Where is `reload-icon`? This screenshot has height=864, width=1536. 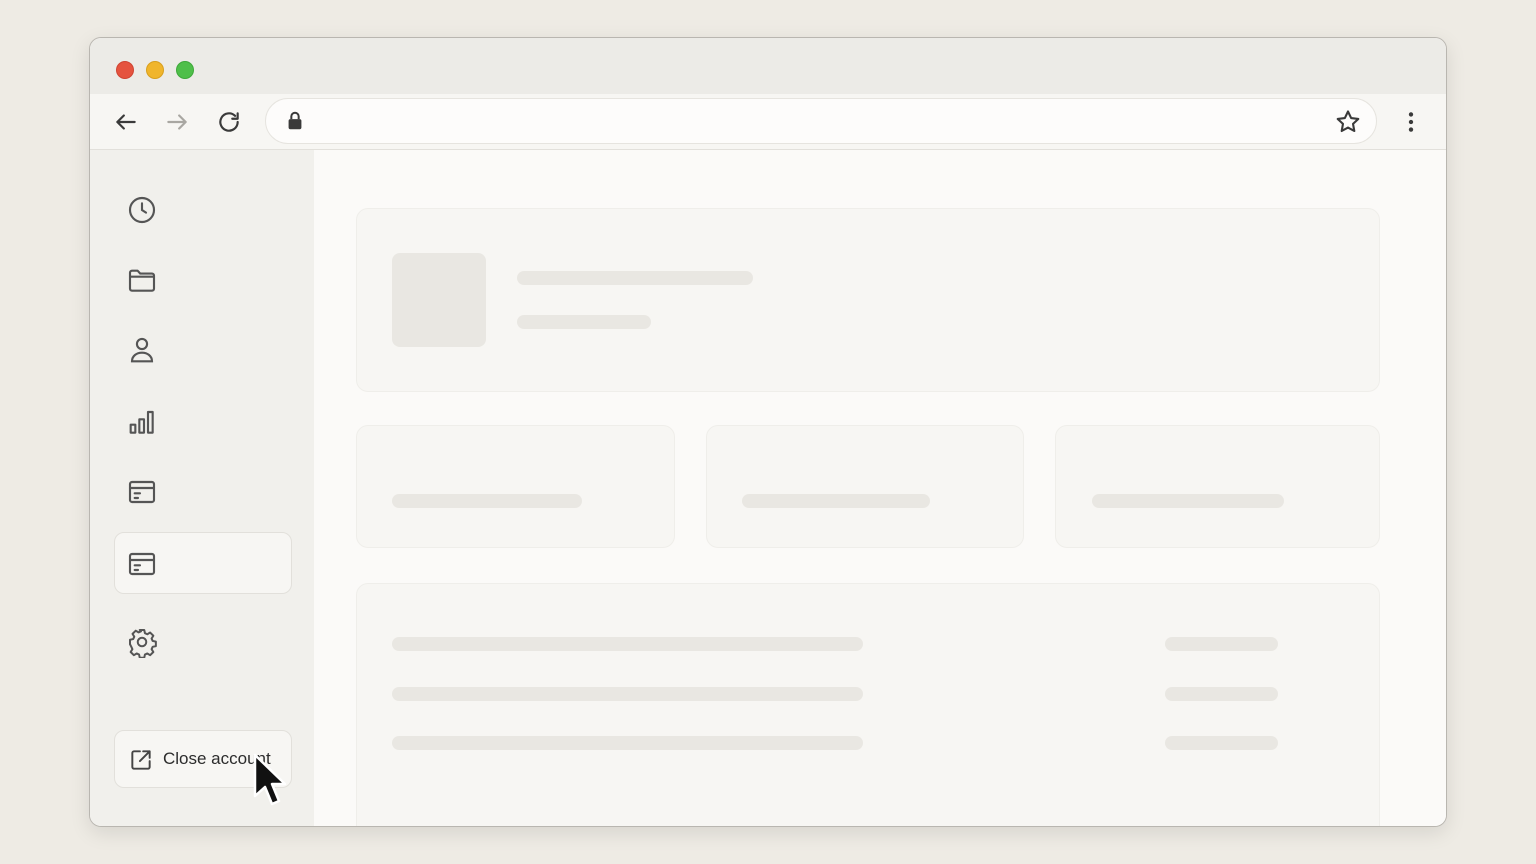
reload-icon is located at coordinates (229, 122).